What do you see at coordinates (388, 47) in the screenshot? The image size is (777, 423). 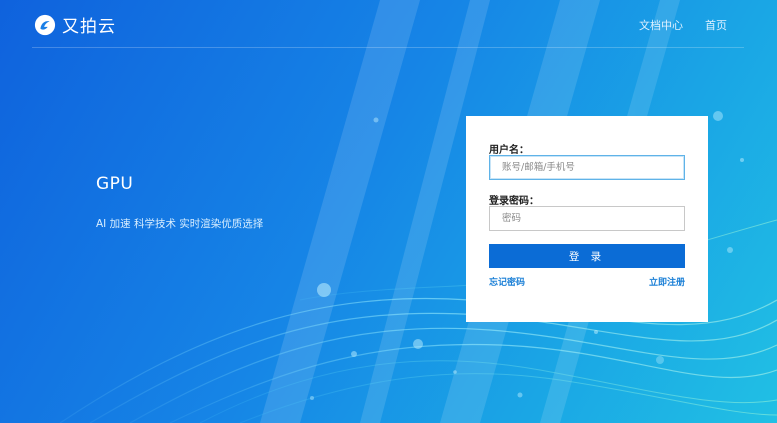 I see `header-divider` at bounding box center [388, 47].